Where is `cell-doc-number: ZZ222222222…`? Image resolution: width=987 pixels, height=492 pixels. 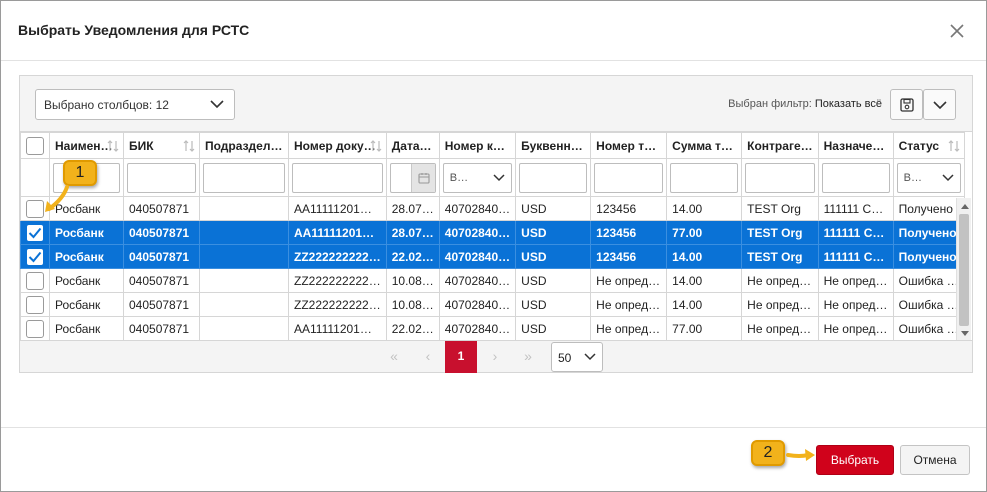 cell-doc-number: ZZ222222222… is located at coordinates (337, 256).